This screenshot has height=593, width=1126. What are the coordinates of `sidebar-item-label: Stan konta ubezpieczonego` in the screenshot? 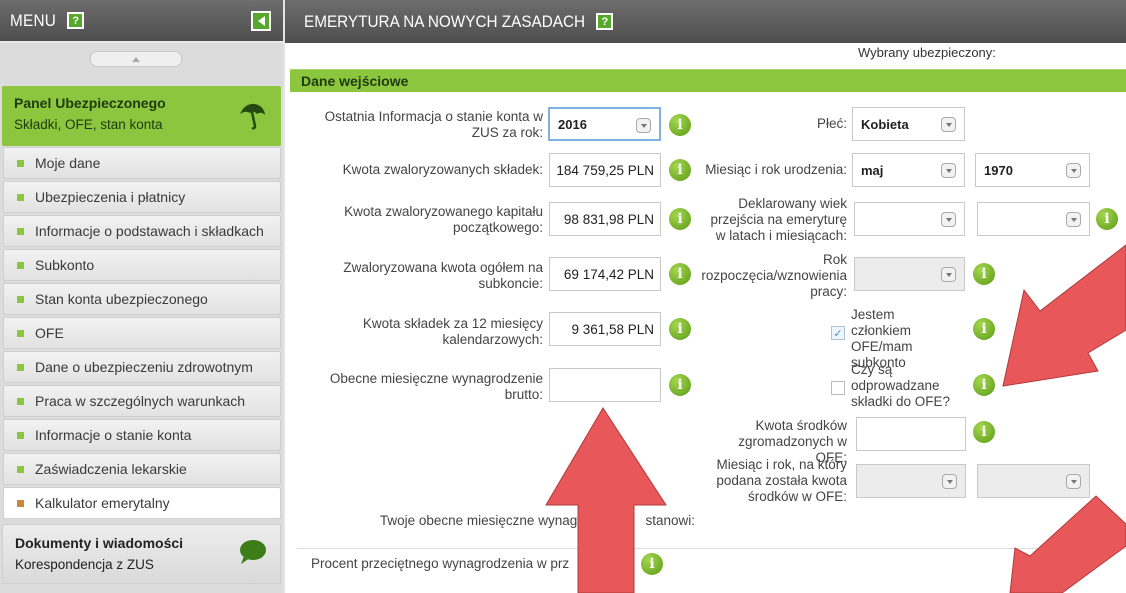 It's located at (121, 299).